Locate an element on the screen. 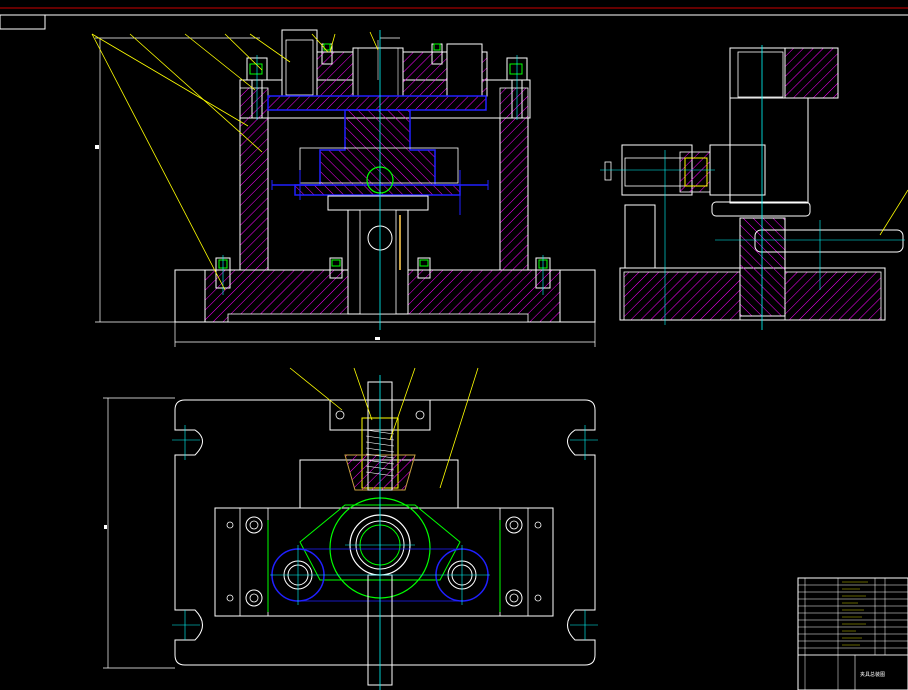  side-section-view is located at coordinates (754, 187).